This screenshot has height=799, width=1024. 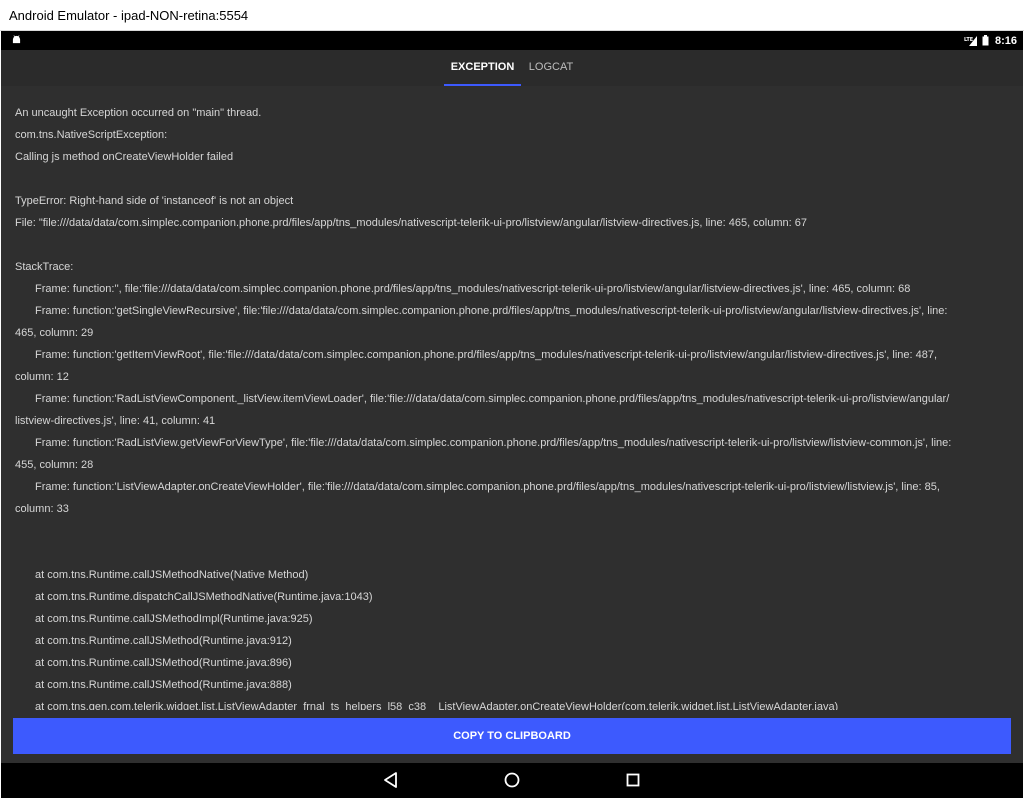 I want to click on window-title: Android Emulator - ipad-NON-retina:5554, so click(x=512, y=15).